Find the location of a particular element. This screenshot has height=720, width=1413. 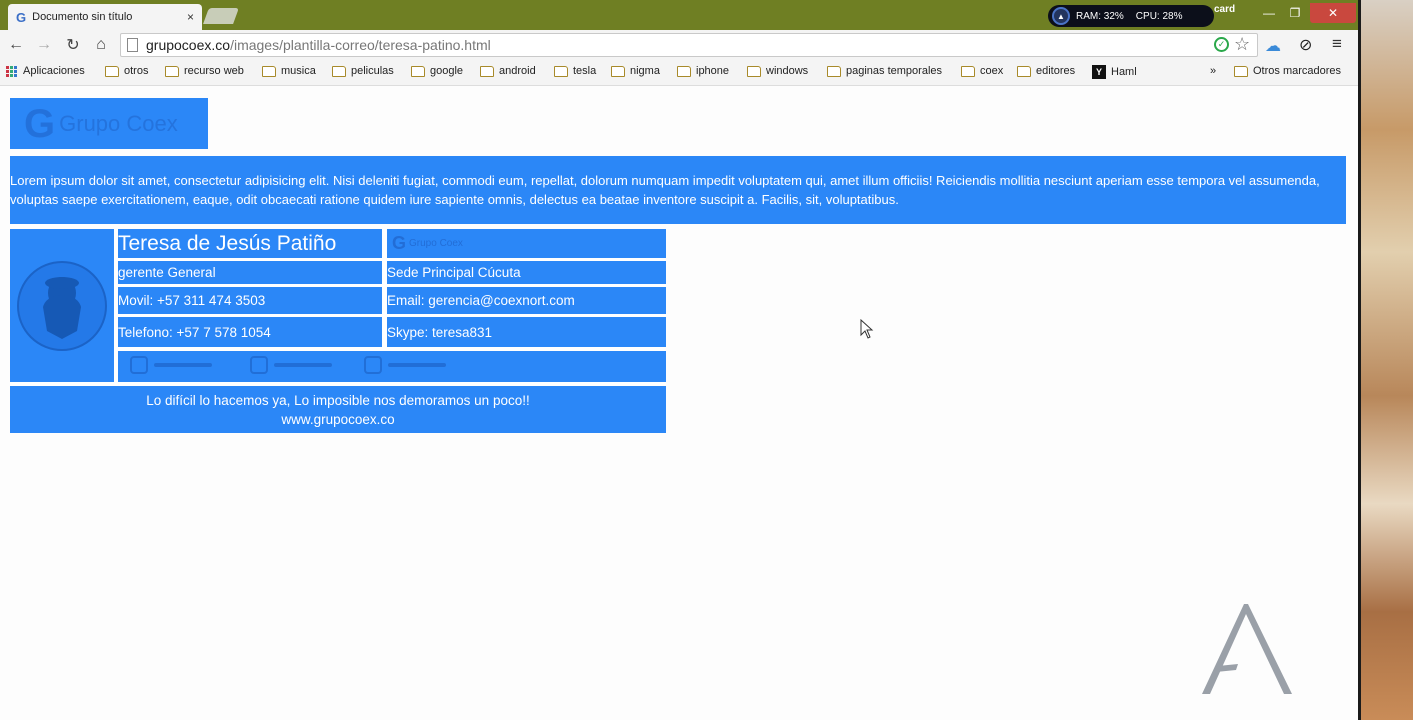

bookmark-label: musica is located at coordinates (298, 71).